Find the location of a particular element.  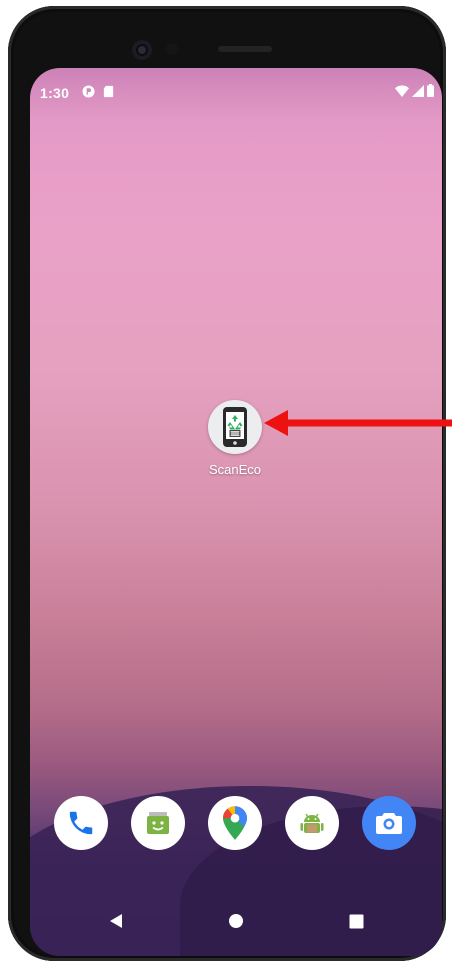

recycle-phone-icon is located at coordinates (235, 427).